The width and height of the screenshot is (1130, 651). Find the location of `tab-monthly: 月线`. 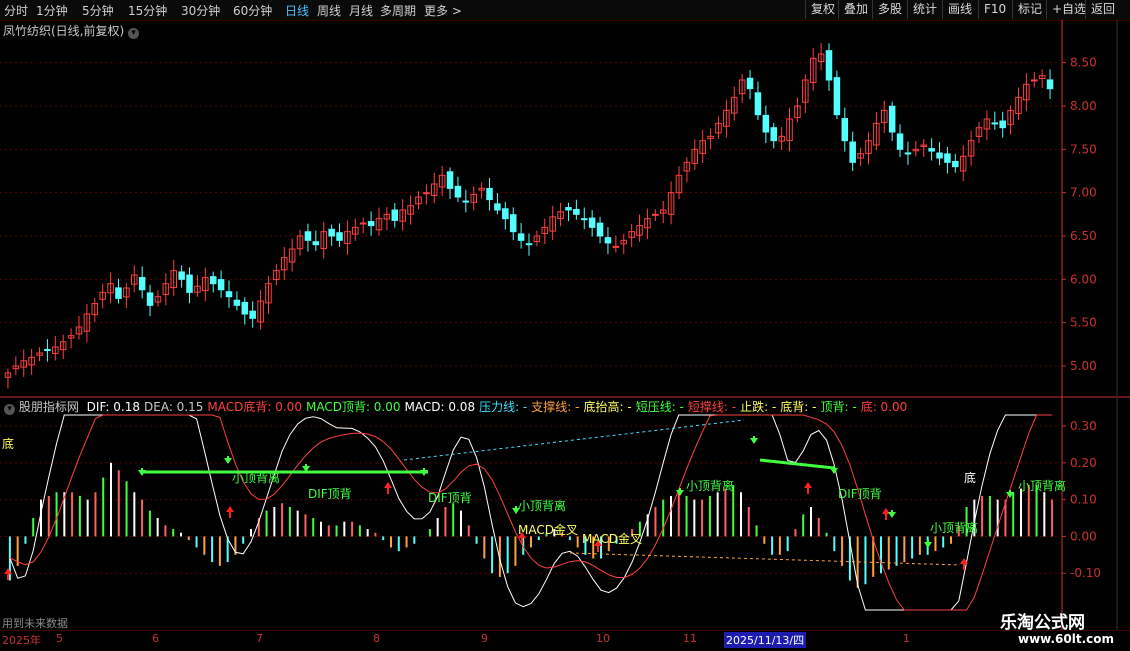

tab-monthly: 月线 is located at coordinates (361, 10).